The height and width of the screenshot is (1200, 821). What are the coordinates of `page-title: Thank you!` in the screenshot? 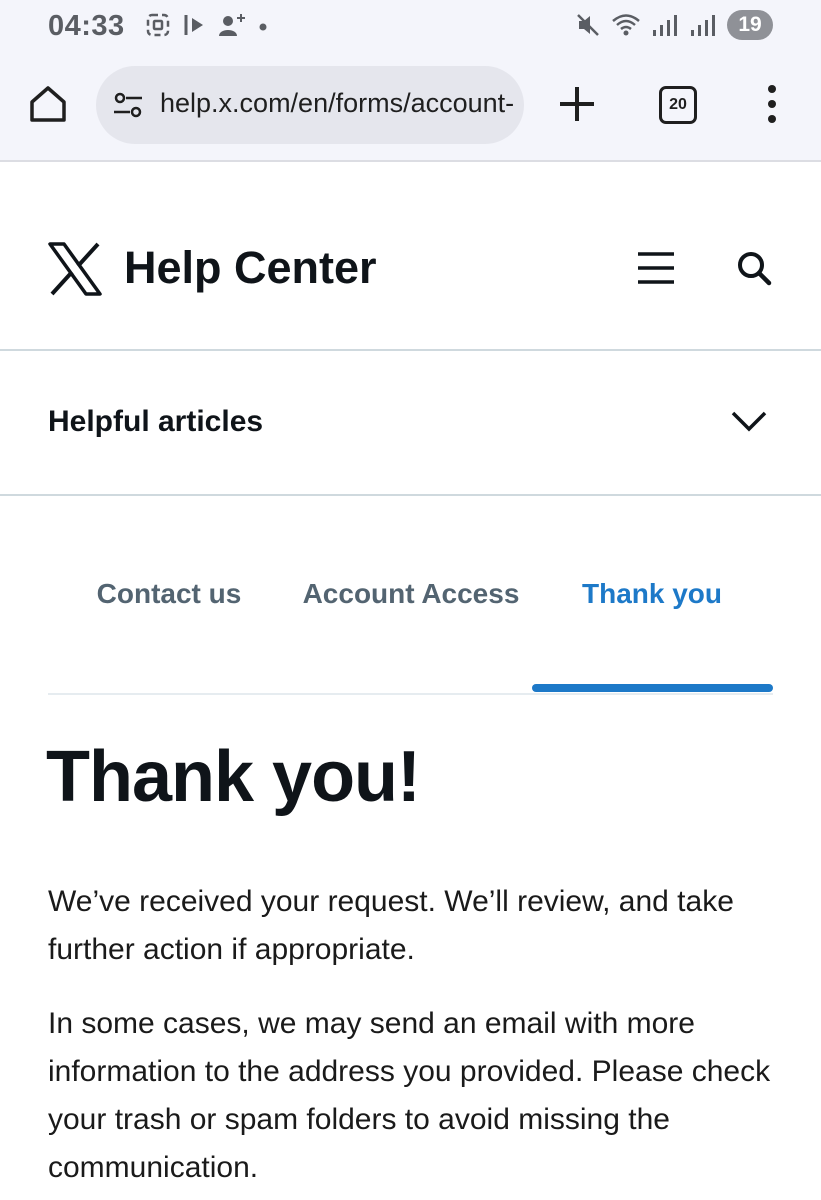 It's located at (233, 777).